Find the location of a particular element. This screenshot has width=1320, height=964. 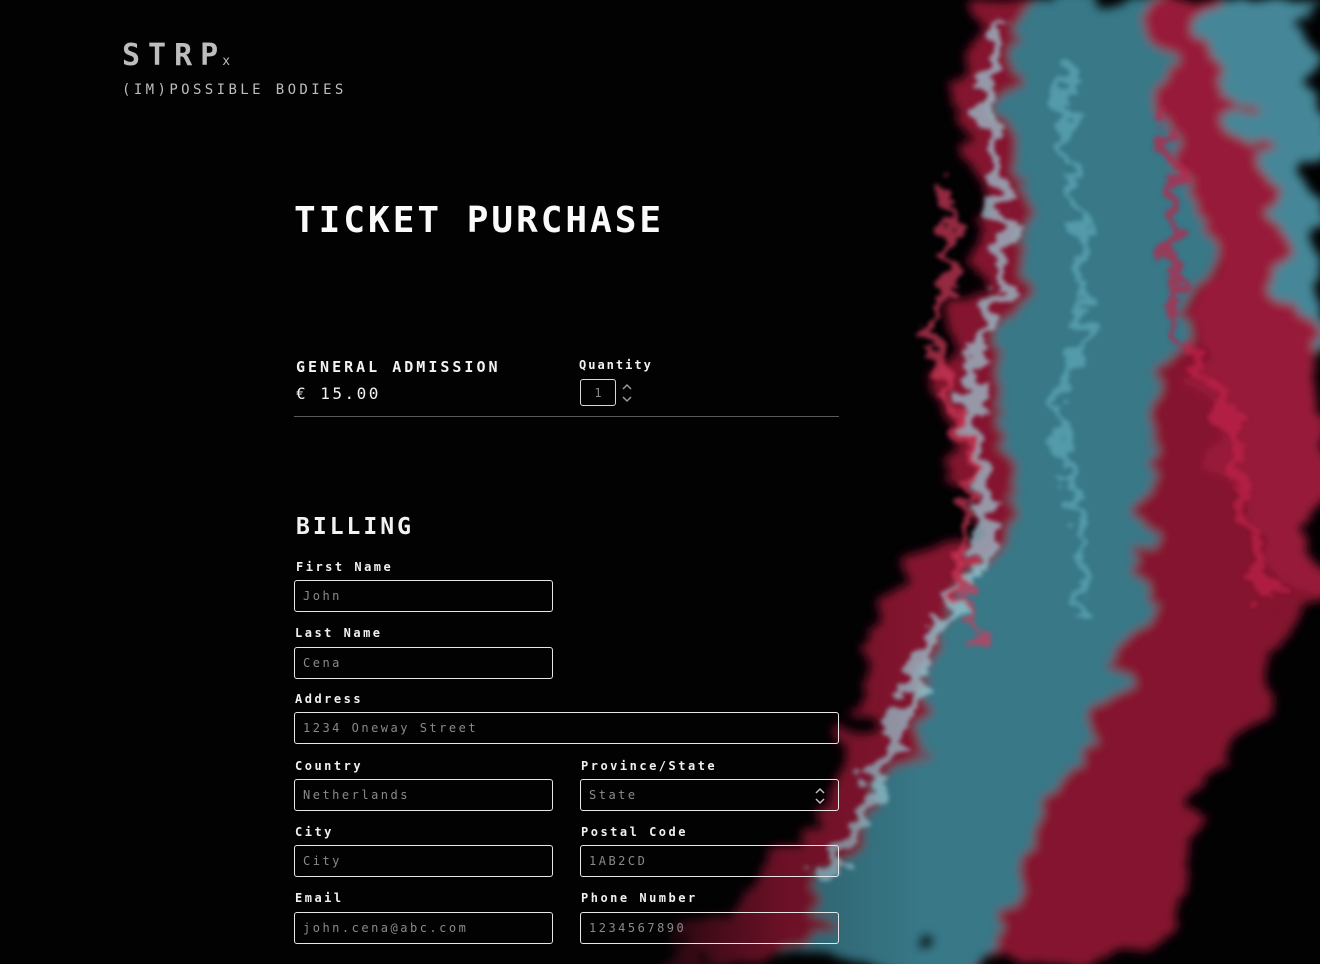

ticket-type-name: GENERAL ADMISSION is located at coordinates (398, 367).